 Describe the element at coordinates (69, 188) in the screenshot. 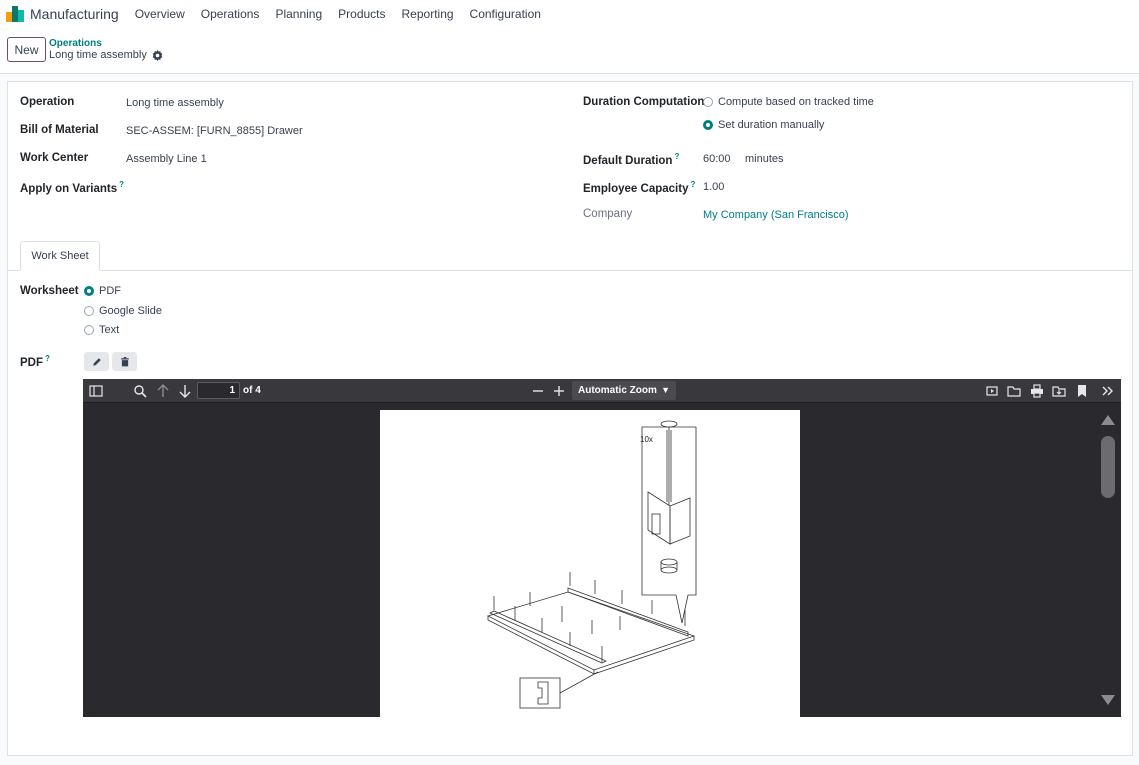

I see `variants-label-text: Apply on Variants` at that location.